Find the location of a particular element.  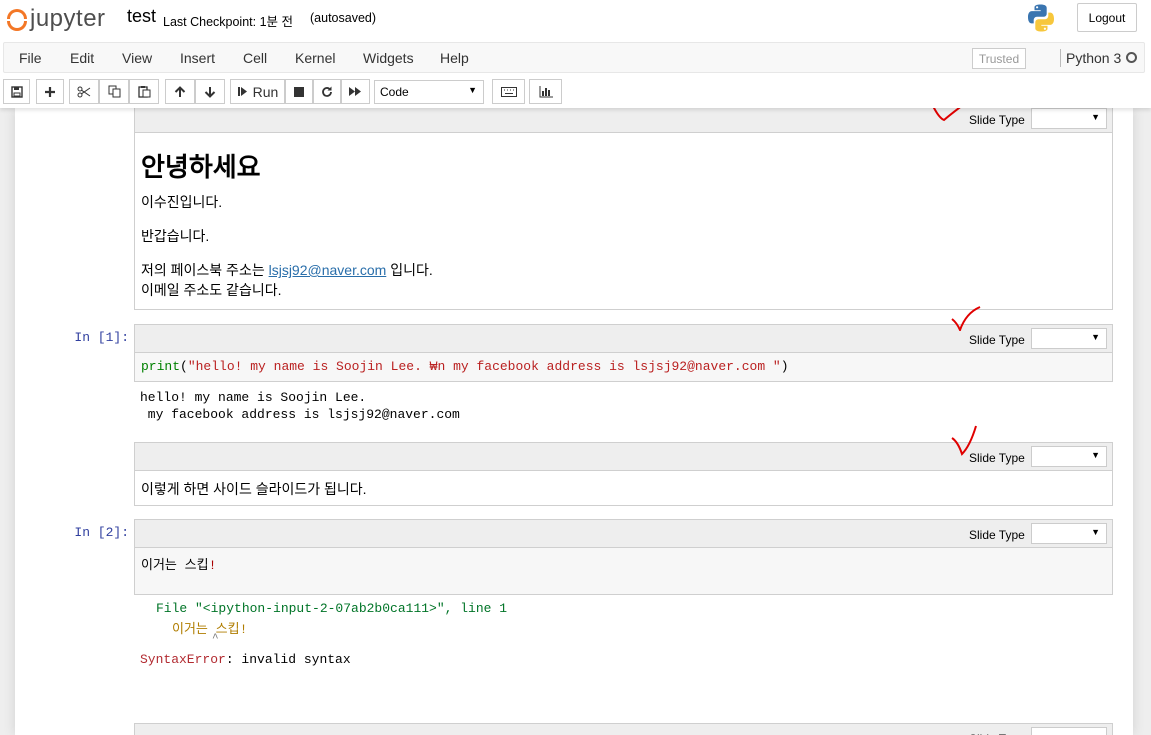

keyboard-icon is located at coordinates (508, 91).